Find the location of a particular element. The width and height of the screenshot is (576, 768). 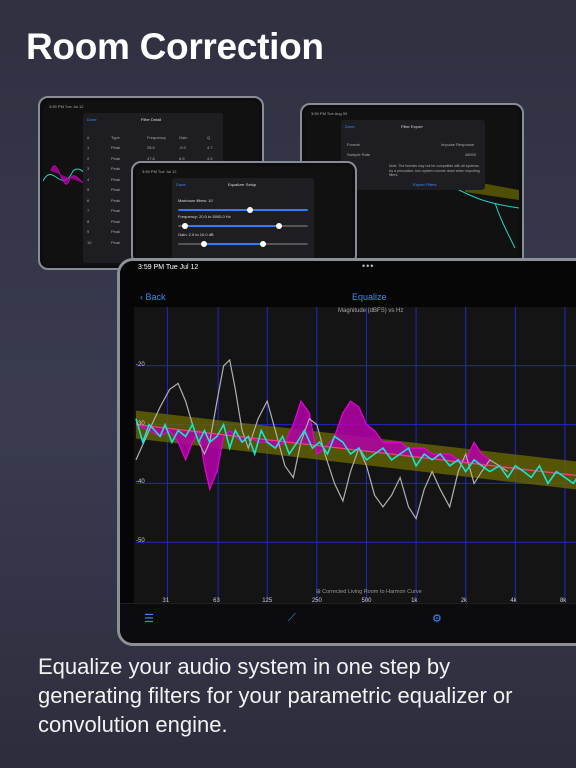

modal-title: Filter Detail is located at coordinates (151, 119).